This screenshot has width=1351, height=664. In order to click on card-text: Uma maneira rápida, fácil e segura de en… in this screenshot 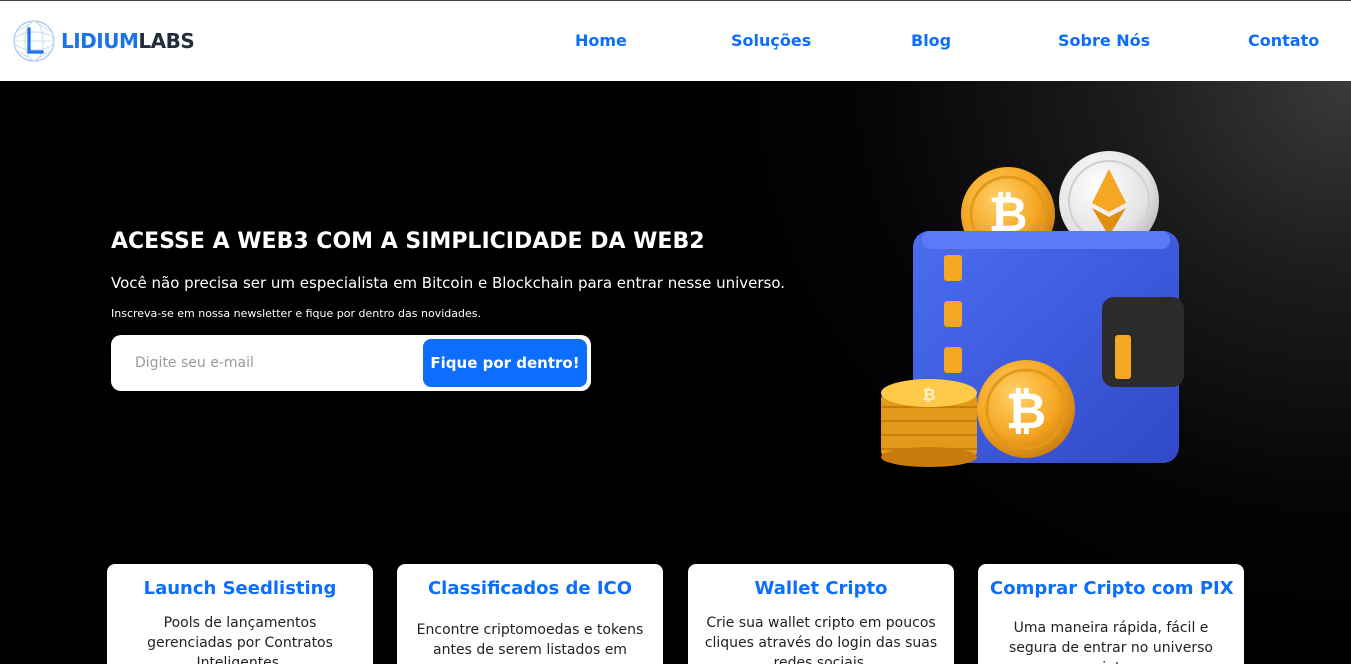, I will do `click(1111, 642)`.